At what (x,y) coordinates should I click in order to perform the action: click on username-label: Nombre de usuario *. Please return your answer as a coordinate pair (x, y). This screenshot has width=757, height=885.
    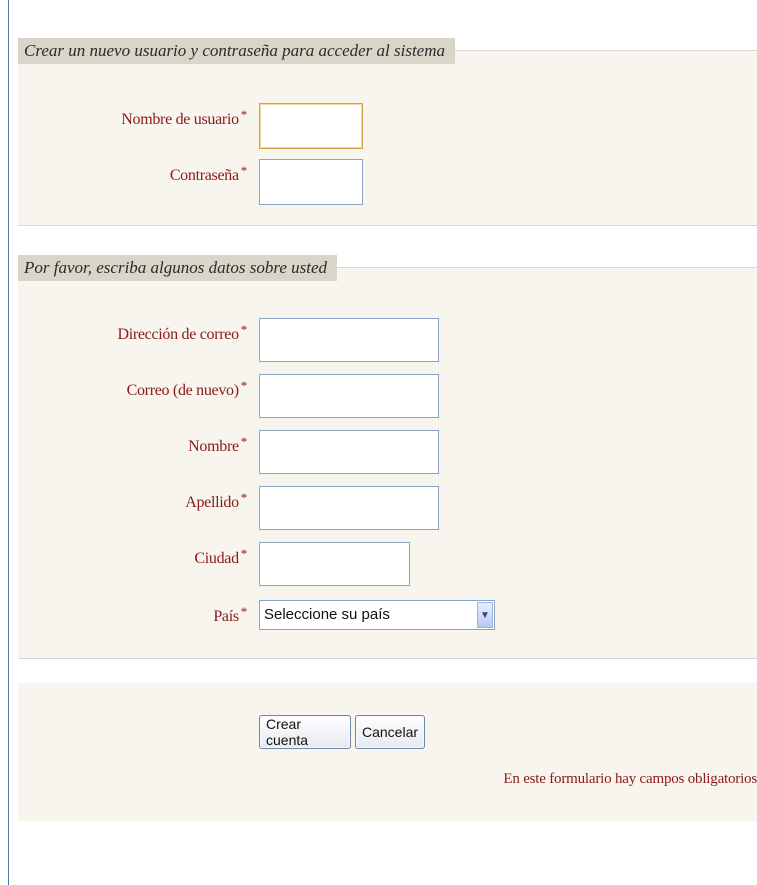
    Looking at the image, I should click on (184, 117).